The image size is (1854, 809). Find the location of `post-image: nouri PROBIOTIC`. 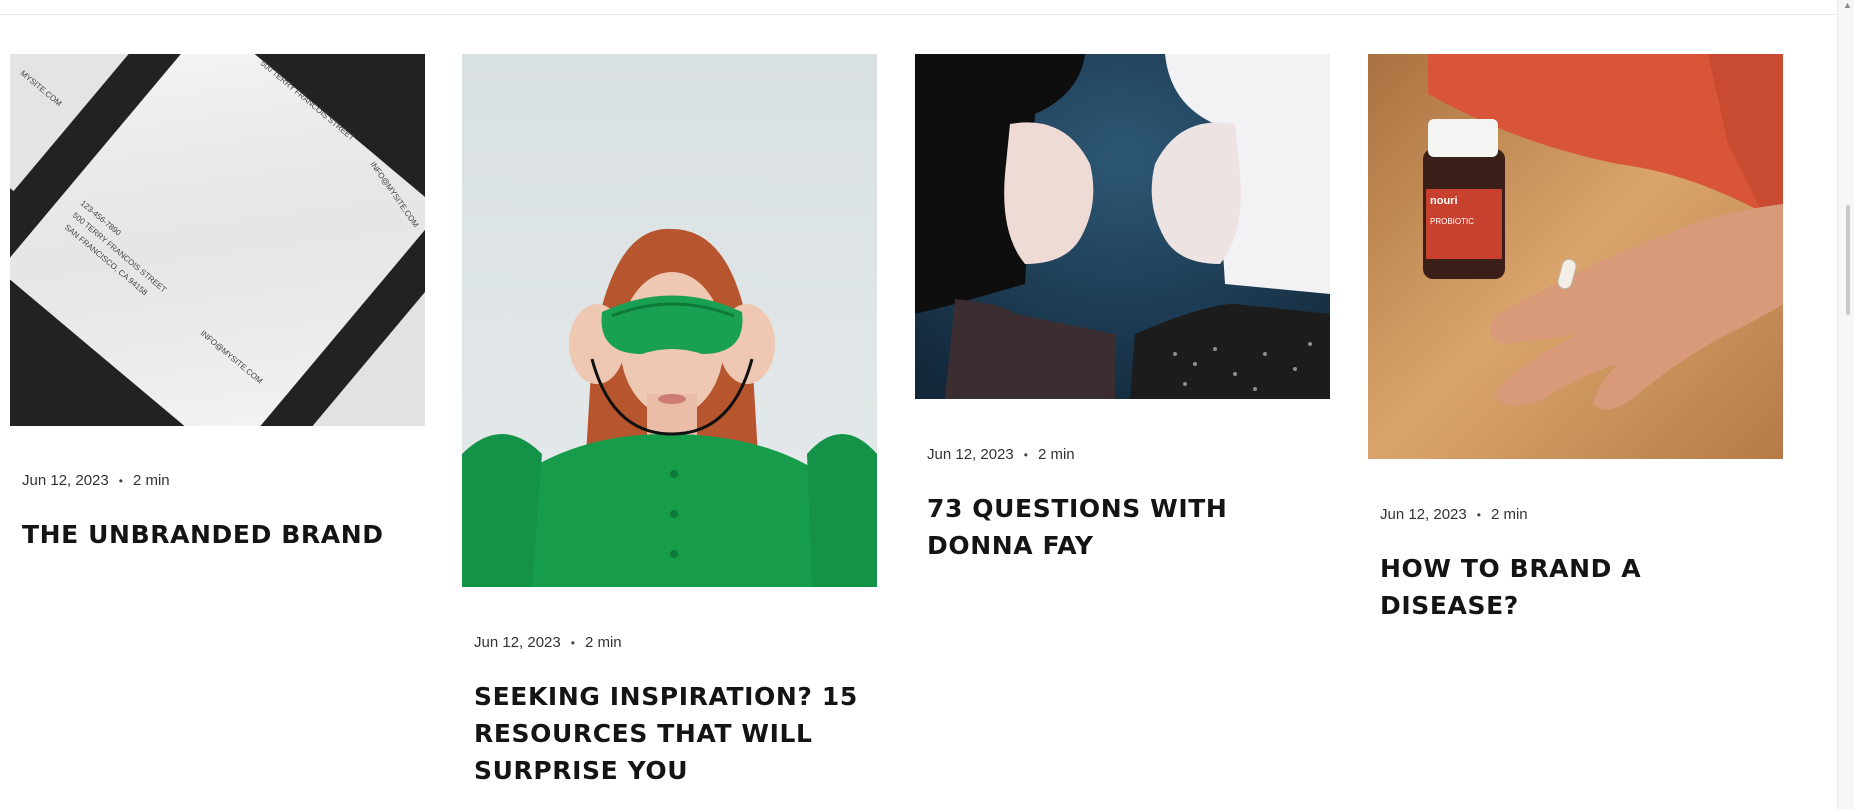

post-image: nouri PROBIOTIC is located at coordinates (1575, 256).